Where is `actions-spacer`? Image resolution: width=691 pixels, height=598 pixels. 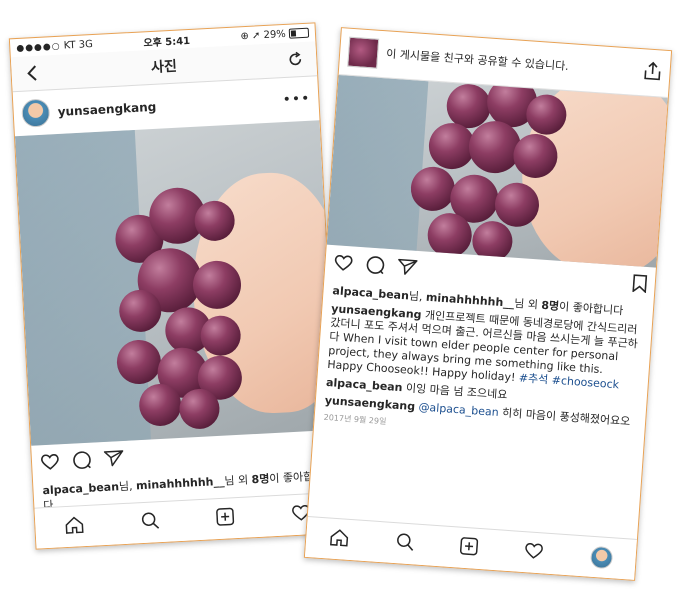
actions-spacer is located at coordinates (525, 277).